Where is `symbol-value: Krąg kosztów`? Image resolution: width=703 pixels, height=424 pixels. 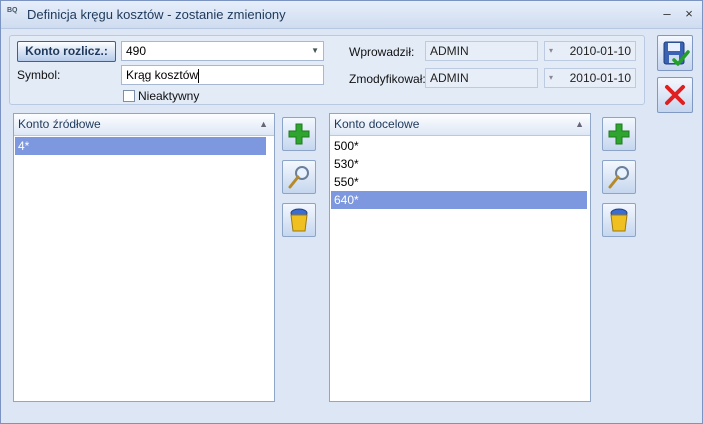
symbol-value: Krąg kosztów is located at coordinates (162, 75).